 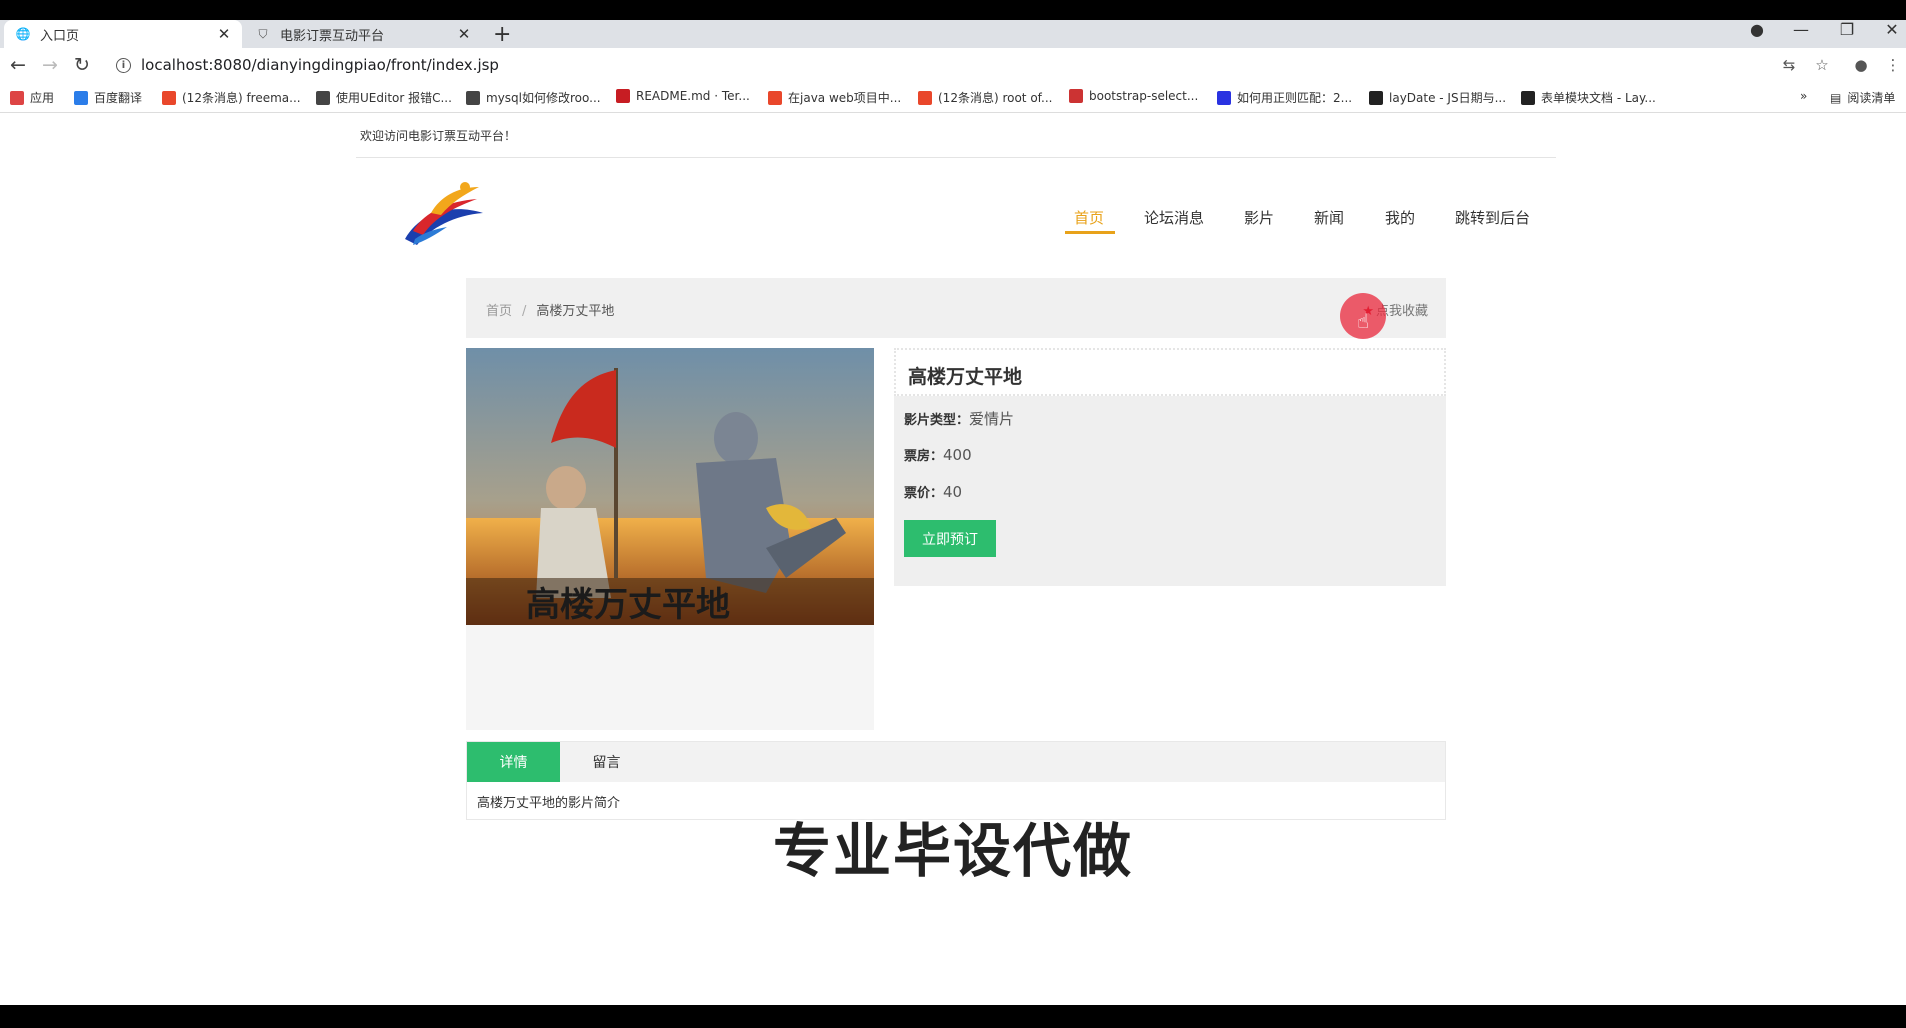 What do you see at coordinates (81, 97) in the screenshot?
I see `translate-icon` at bounding box center [81, 97].